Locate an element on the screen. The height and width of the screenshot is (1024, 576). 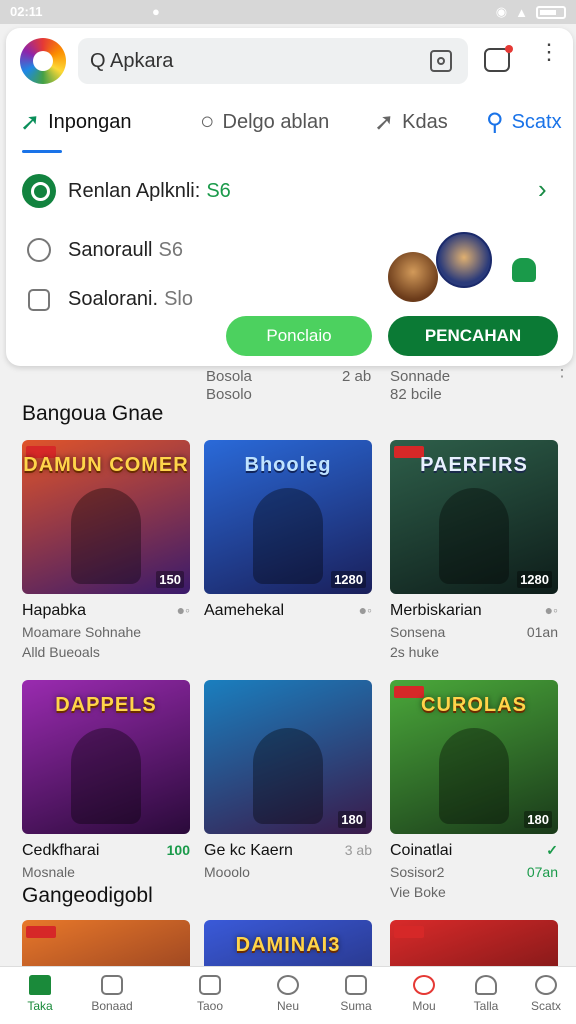
cart-icon is located at coordinates (498, 58).